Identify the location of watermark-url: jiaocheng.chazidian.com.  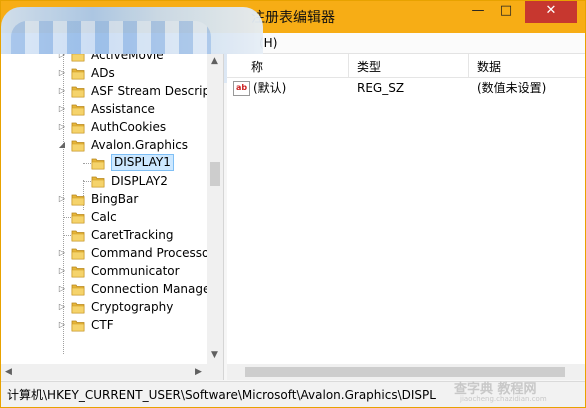
(503, 399).